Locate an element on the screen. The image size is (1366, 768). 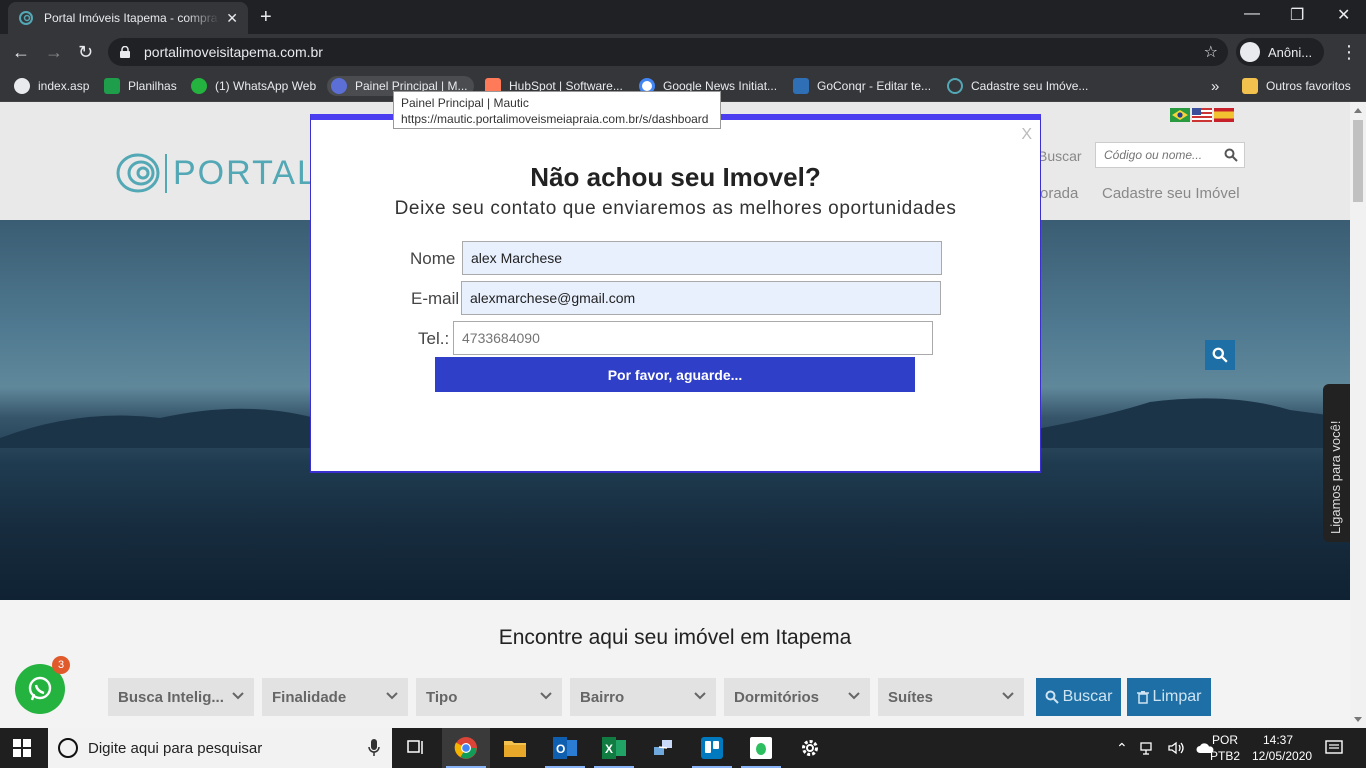
cortana-icon is located at coordinates (68, 748).